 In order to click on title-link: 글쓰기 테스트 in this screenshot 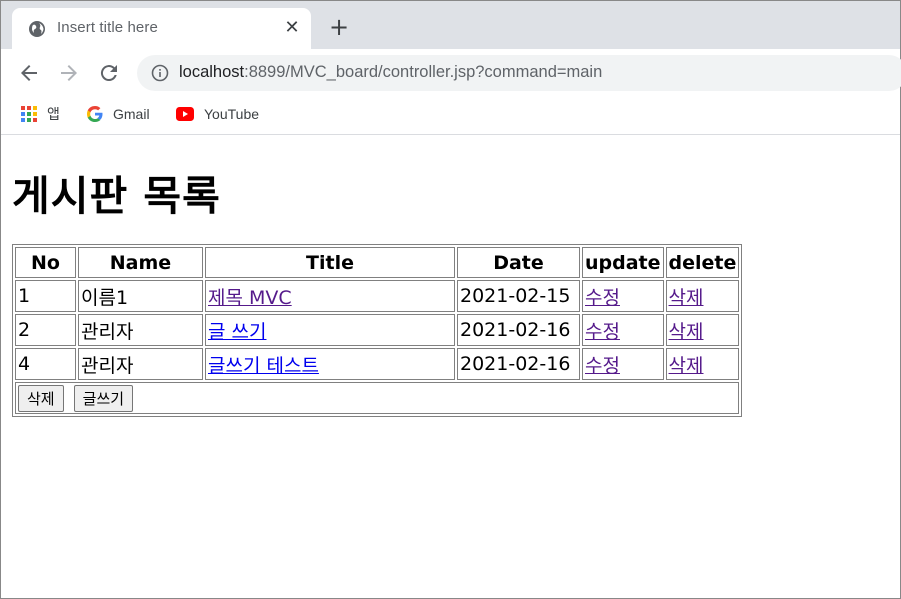, I will do `click(263, 366)`.